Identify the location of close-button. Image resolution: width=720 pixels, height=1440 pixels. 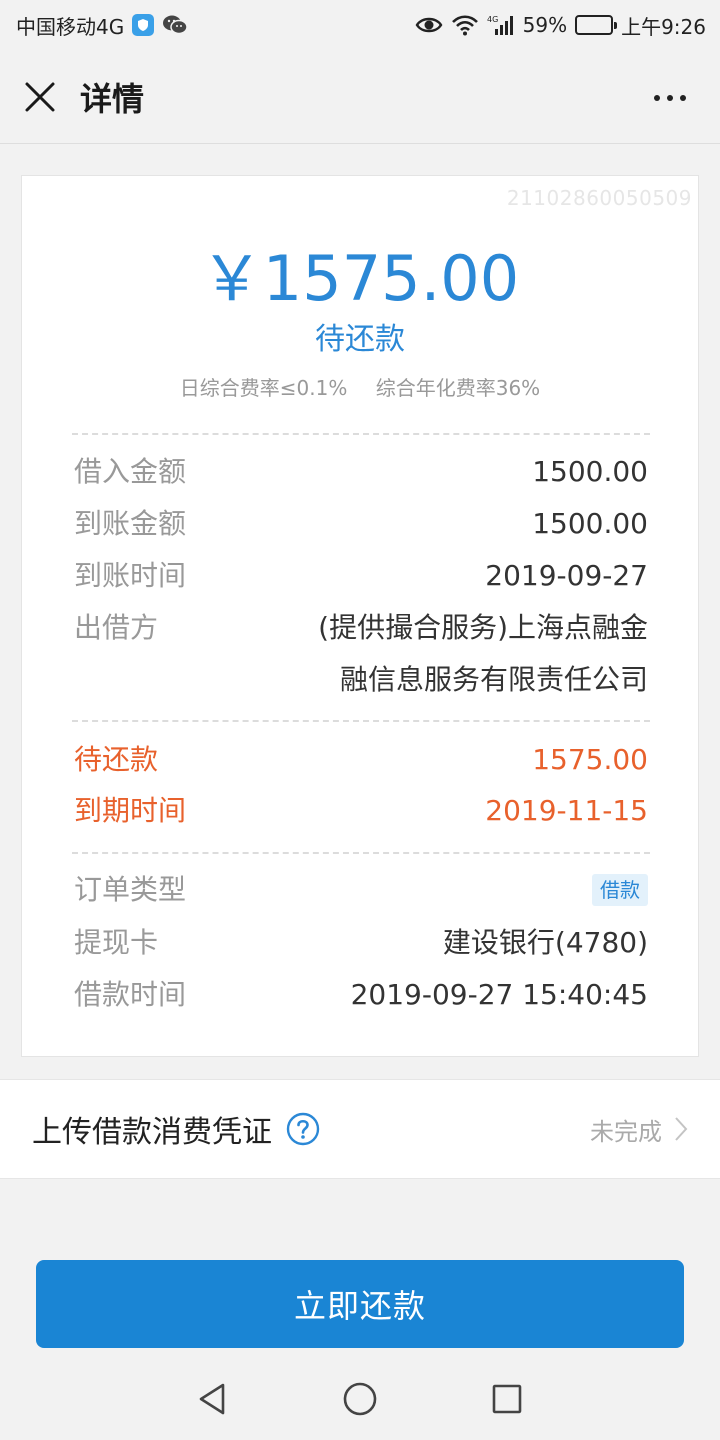
(40, 97).